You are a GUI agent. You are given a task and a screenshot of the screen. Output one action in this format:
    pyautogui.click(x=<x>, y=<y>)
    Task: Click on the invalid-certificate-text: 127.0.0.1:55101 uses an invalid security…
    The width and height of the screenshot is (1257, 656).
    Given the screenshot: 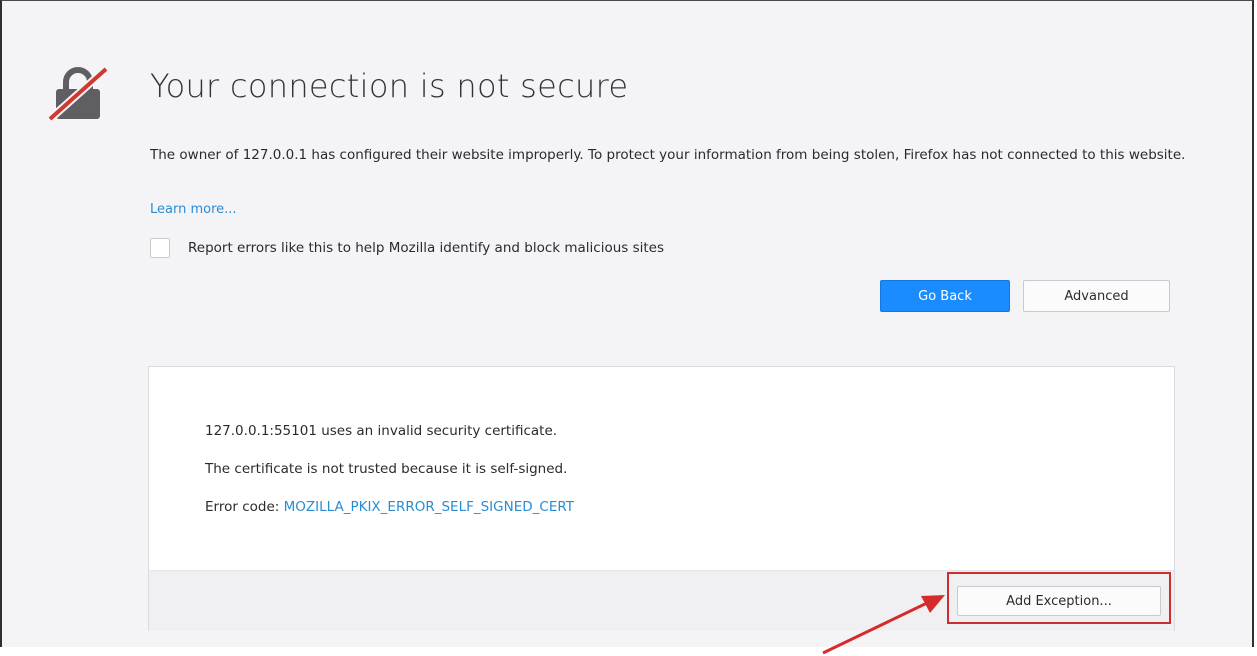 What is the action you would take?
    pyautogui.click(x=381, y=431)
    